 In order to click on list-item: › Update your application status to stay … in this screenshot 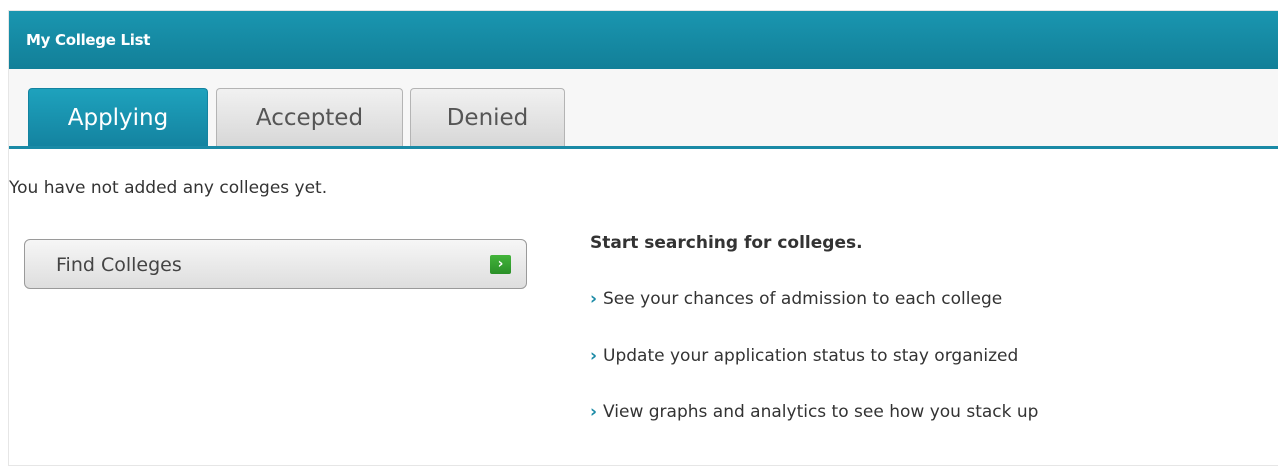, I will do `click(804, 356)`.